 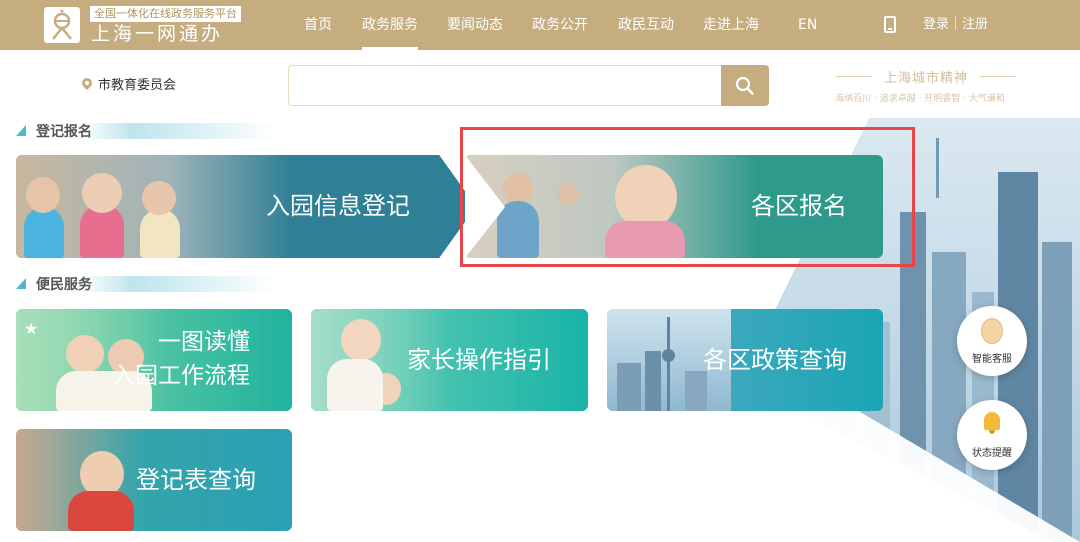 I want to click on department-location: 市教育委员会, so click(x=137, y=83).